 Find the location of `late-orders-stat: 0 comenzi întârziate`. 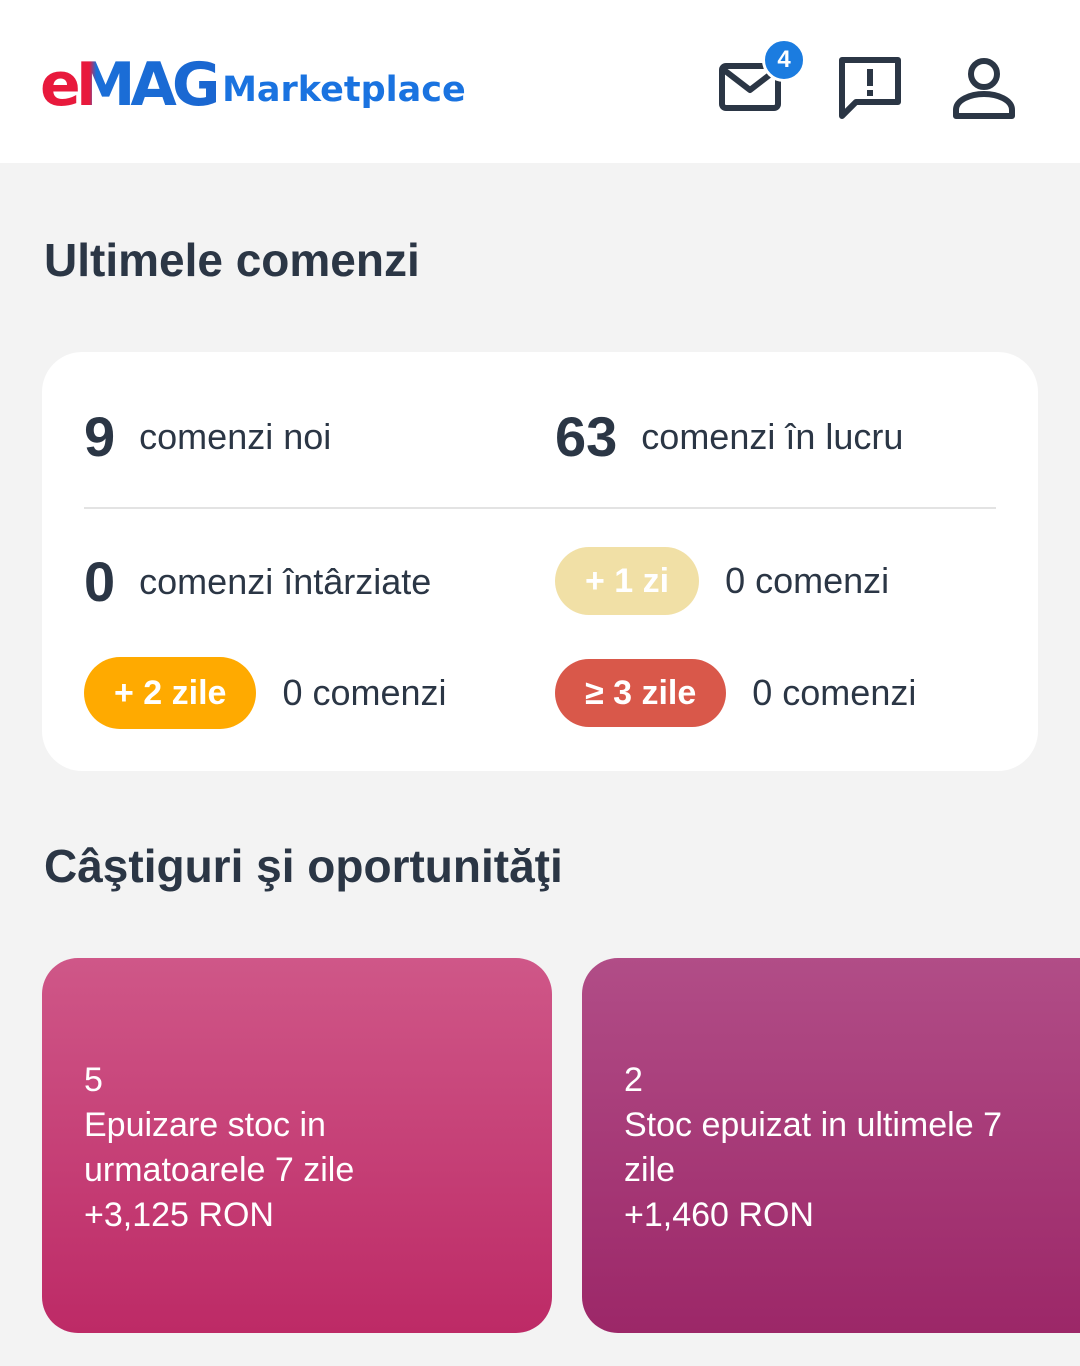

late-orders-stat: 0 comenzi întârziate is located at coordinates (257, 581).